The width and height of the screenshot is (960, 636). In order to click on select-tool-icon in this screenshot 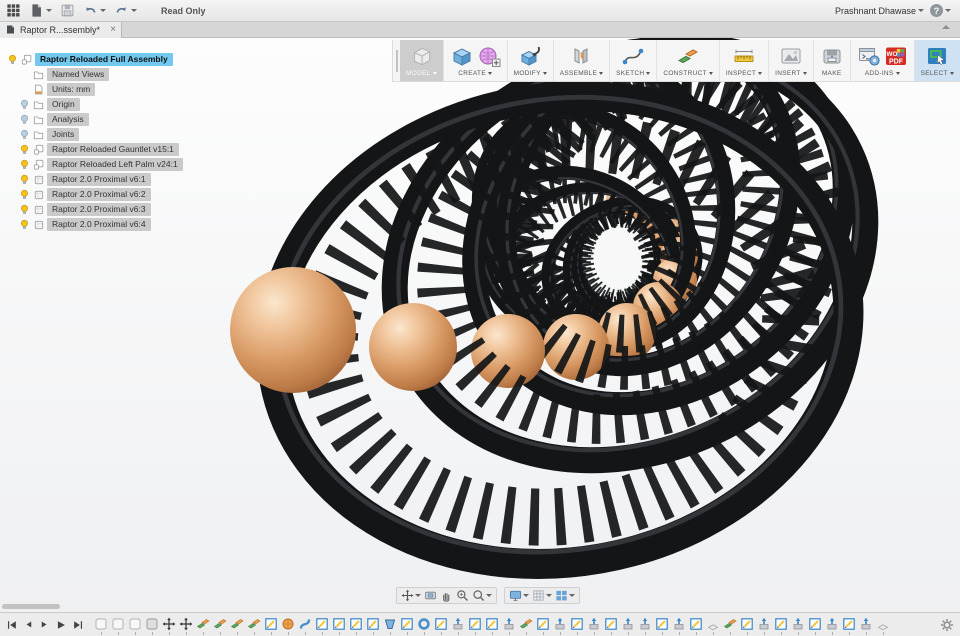, I will do `click(937, 56)`.